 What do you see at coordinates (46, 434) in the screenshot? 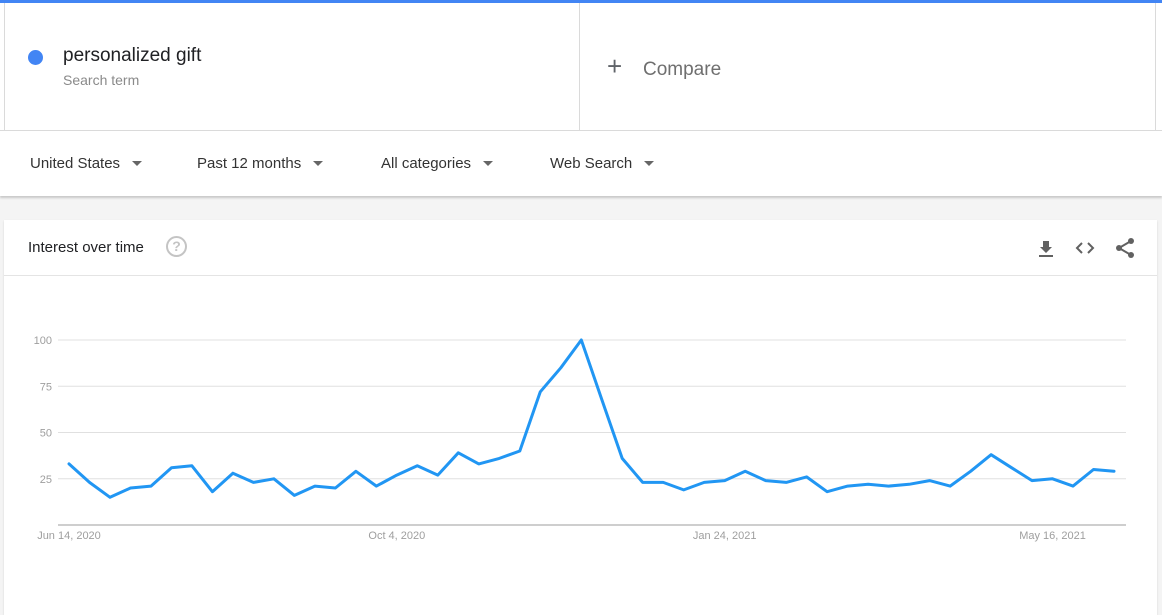
I see `y-tick-label: 50` at bounding box center [46, 434].